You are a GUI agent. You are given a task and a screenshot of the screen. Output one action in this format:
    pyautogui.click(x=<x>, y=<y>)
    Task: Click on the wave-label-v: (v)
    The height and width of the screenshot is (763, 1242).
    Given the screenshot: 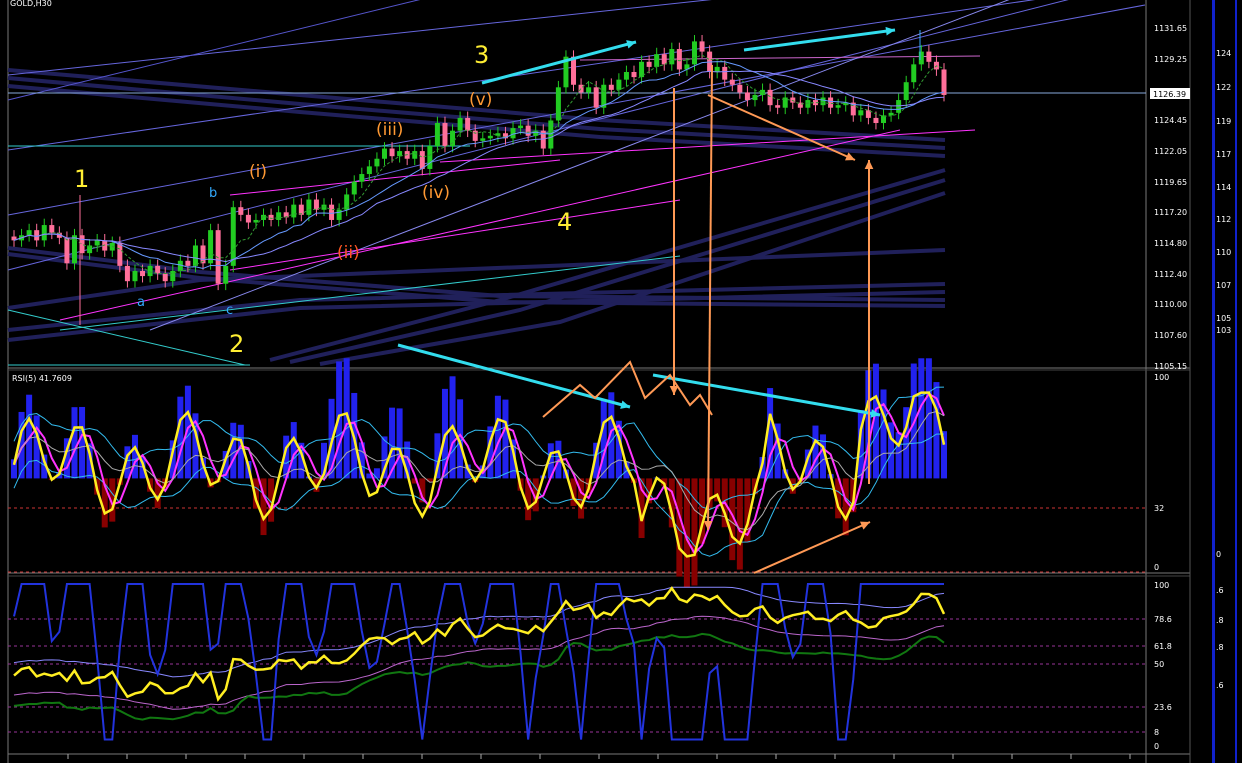 What is the action you would take?
    pyautogui.click(x=480, y=100)
    